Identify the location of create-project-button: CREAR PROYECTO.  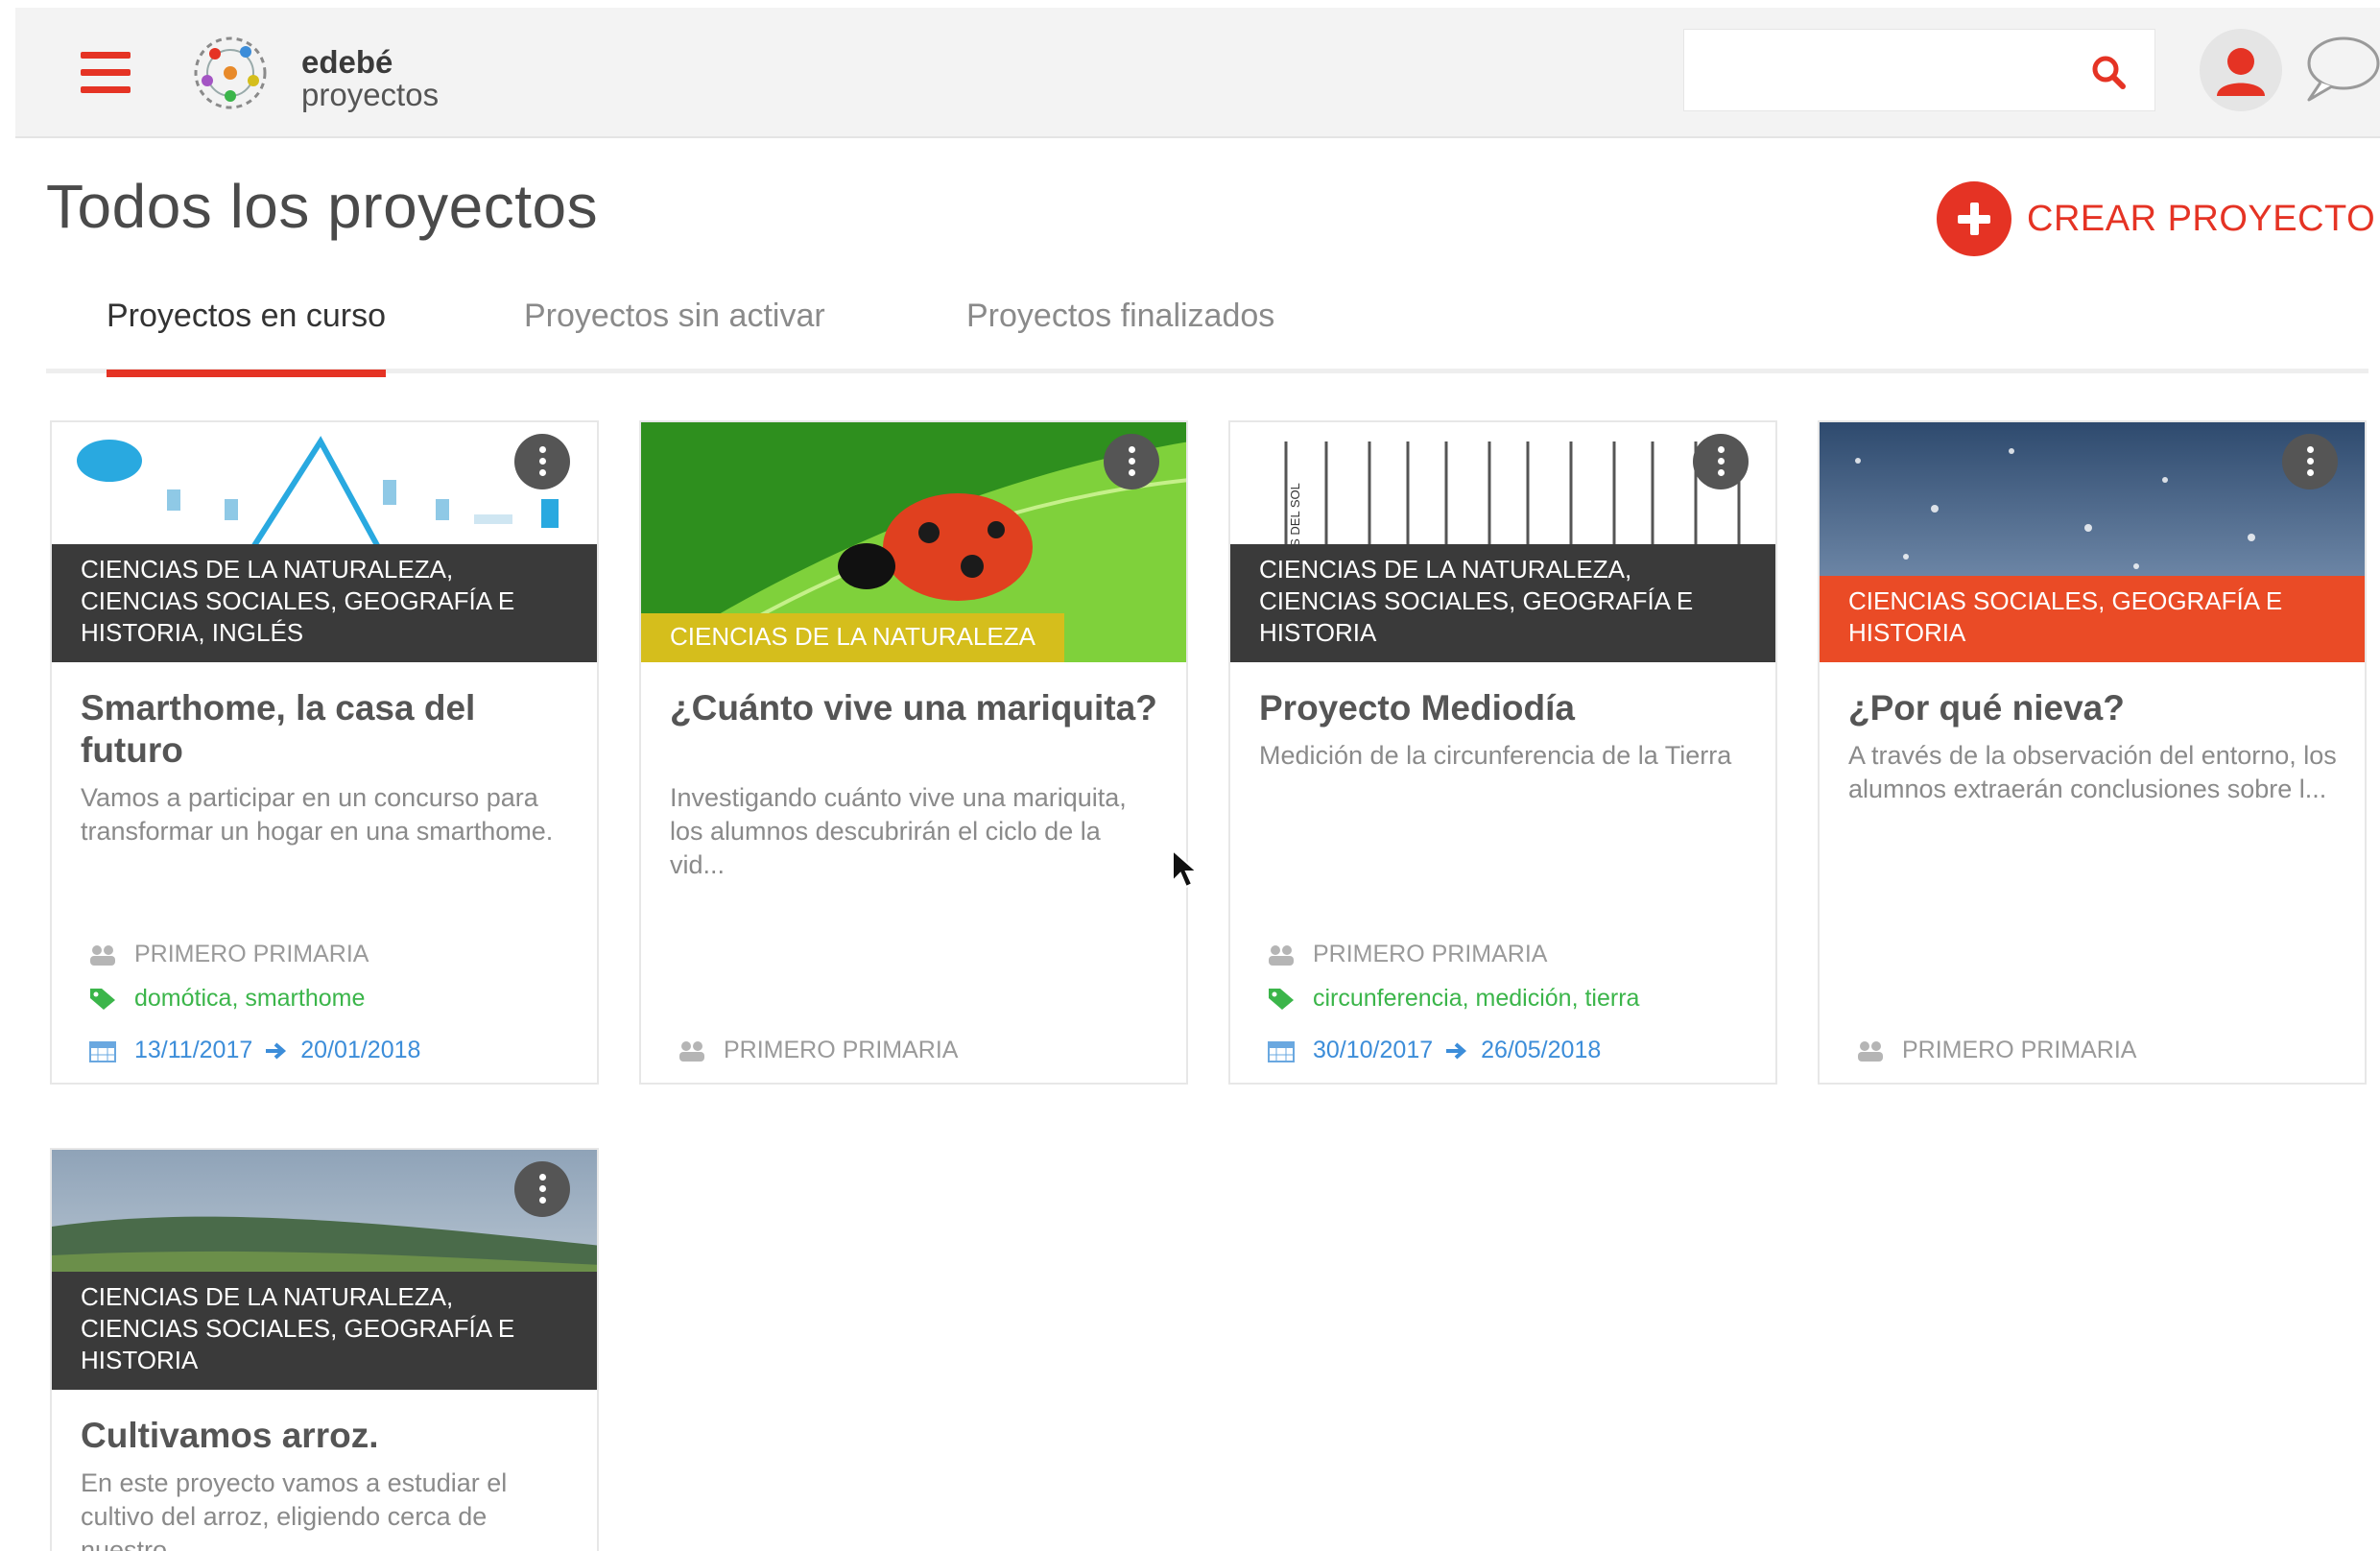
(2156, 219).